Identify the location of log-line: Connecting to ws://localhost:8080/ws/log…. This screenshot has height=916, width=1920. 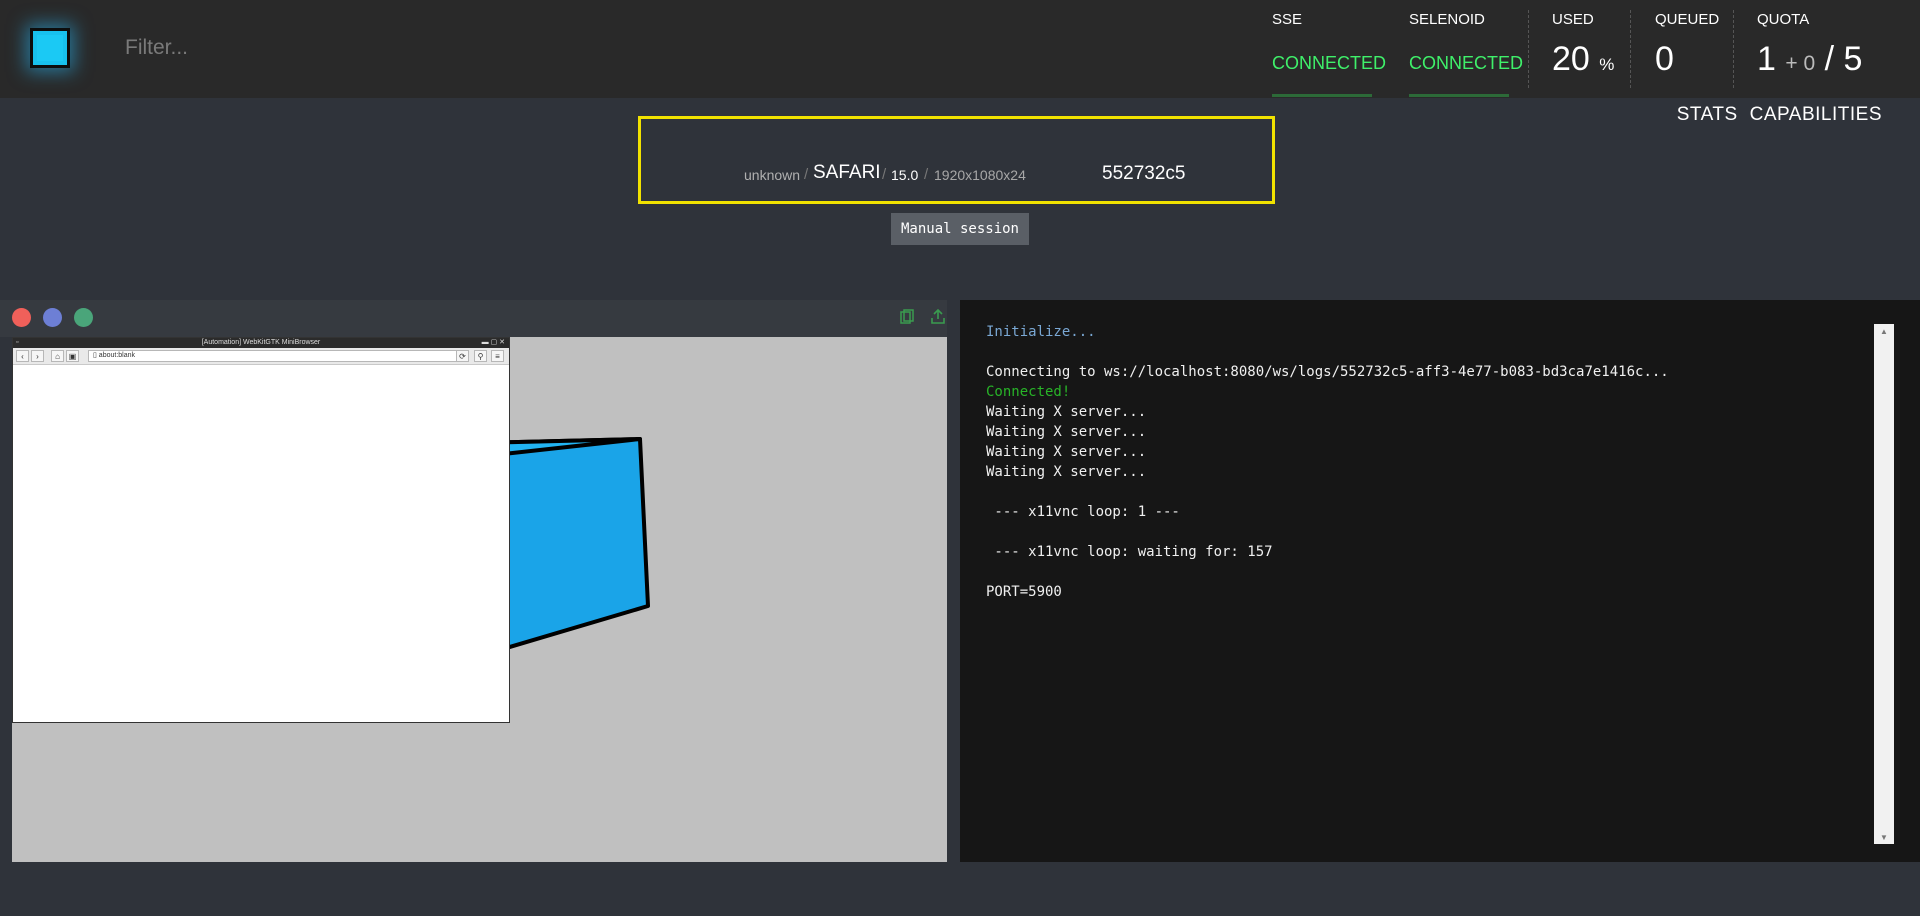
(1327, 372).